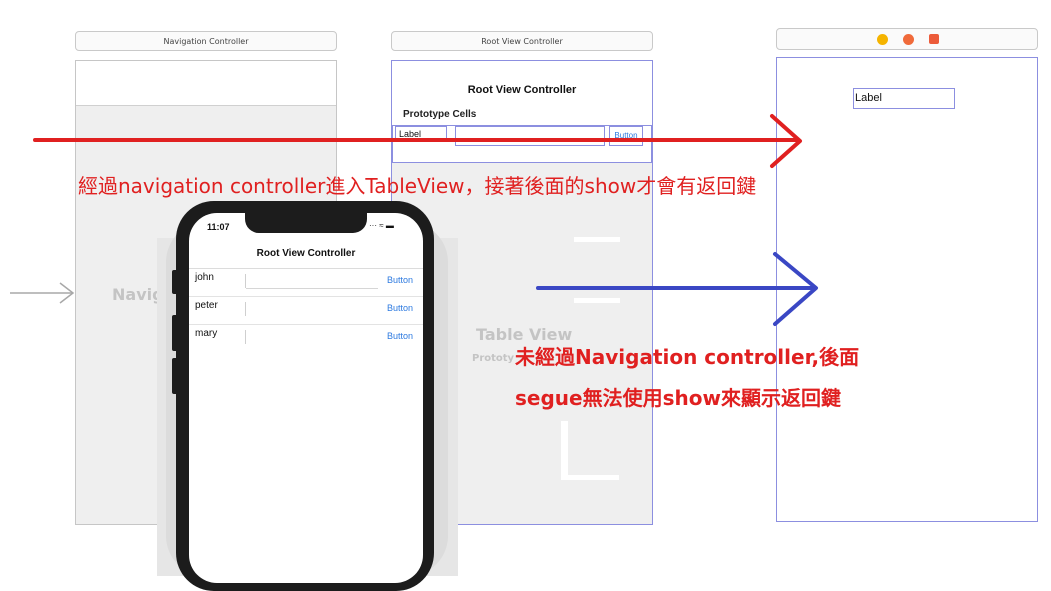 This screenshot has width=1051, height=591. Describe the element at coordinates (687, 357) in the screenshot. I see `blue-annotation-text-line1: 未經過Navigation controller,後面` at that location.